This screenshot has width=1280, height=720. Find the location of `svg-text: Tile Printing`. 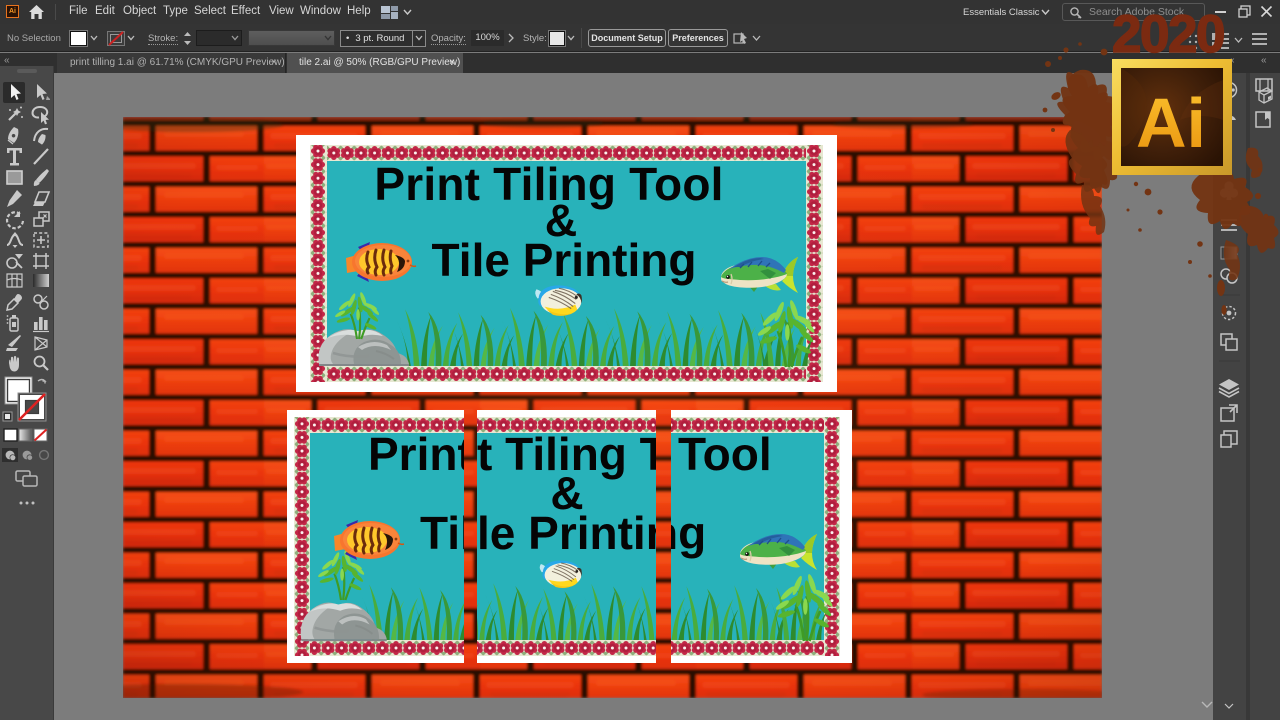

svg-text: Tile Printing is located at coordinates (564, 260).